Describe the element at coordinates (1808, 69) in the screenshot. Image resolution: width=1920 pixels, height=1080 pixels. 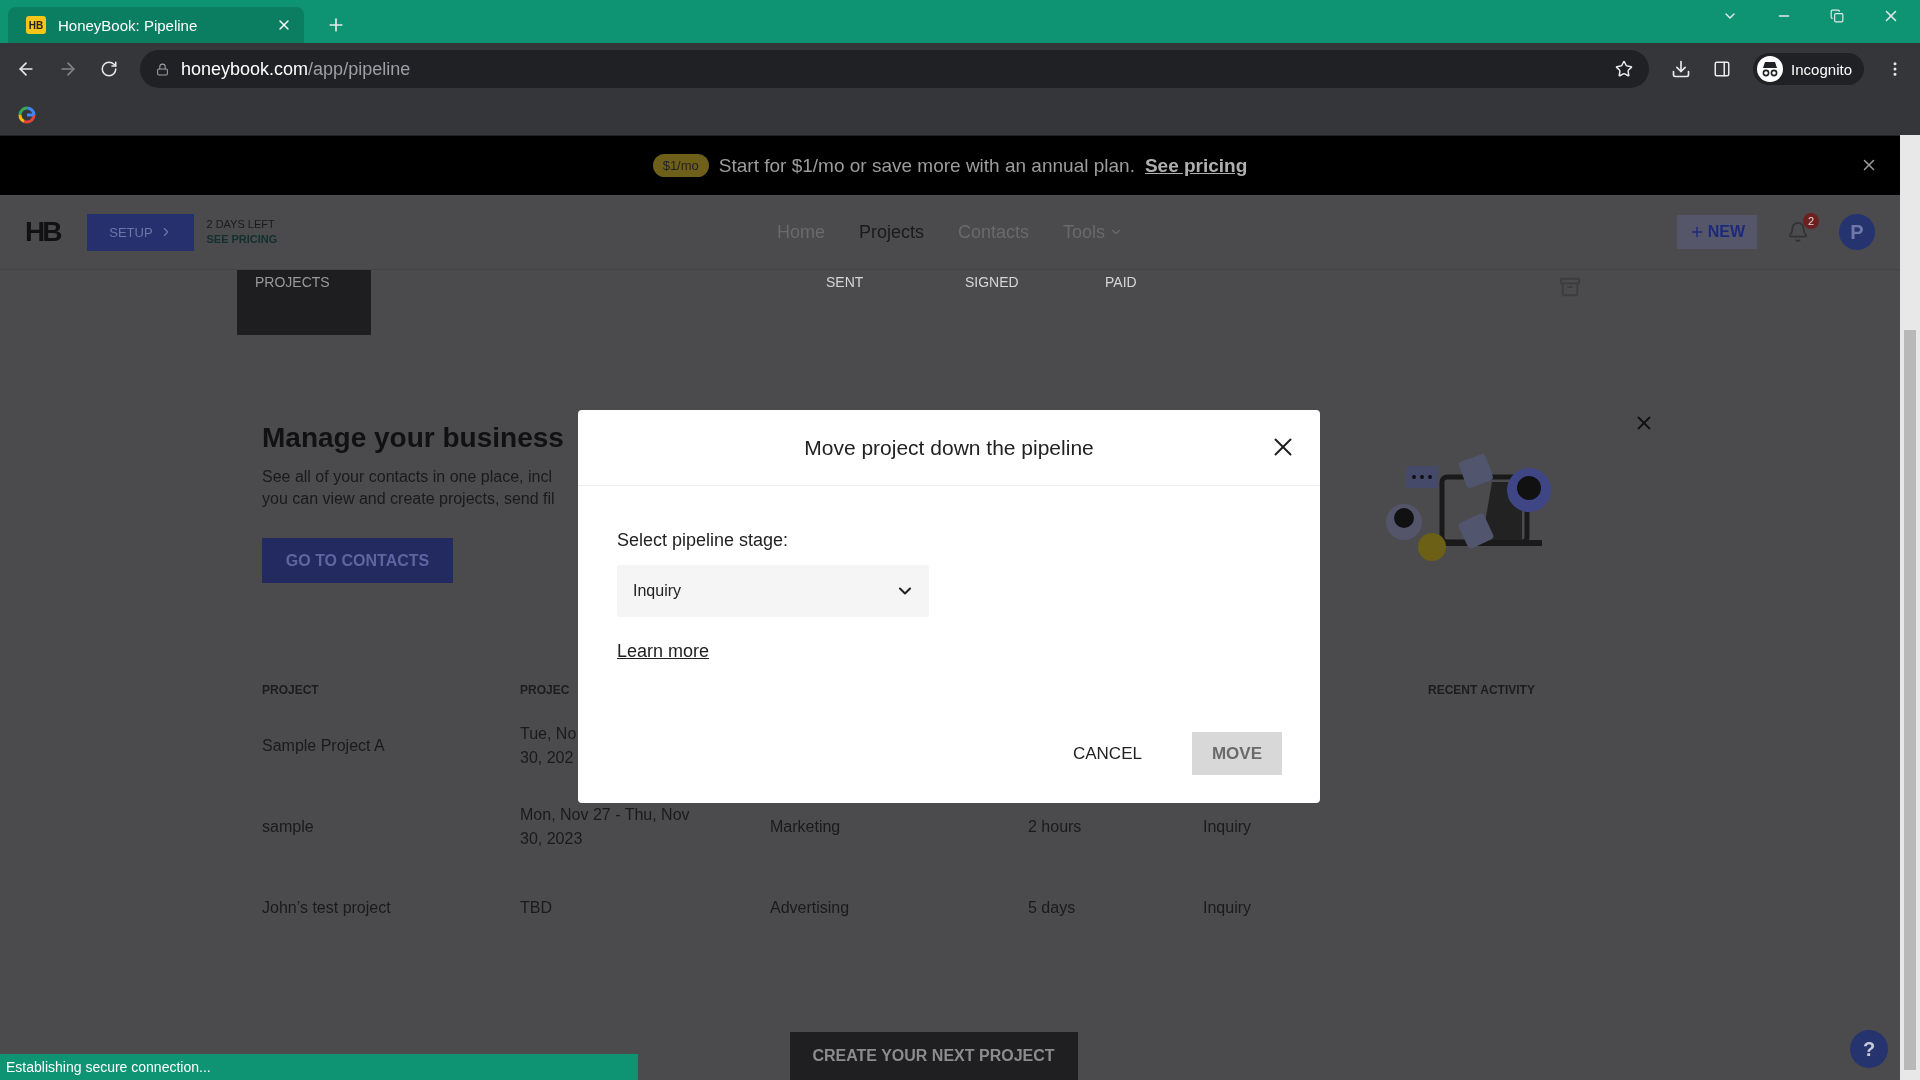
I see `profile-button: Incognito` at that location.